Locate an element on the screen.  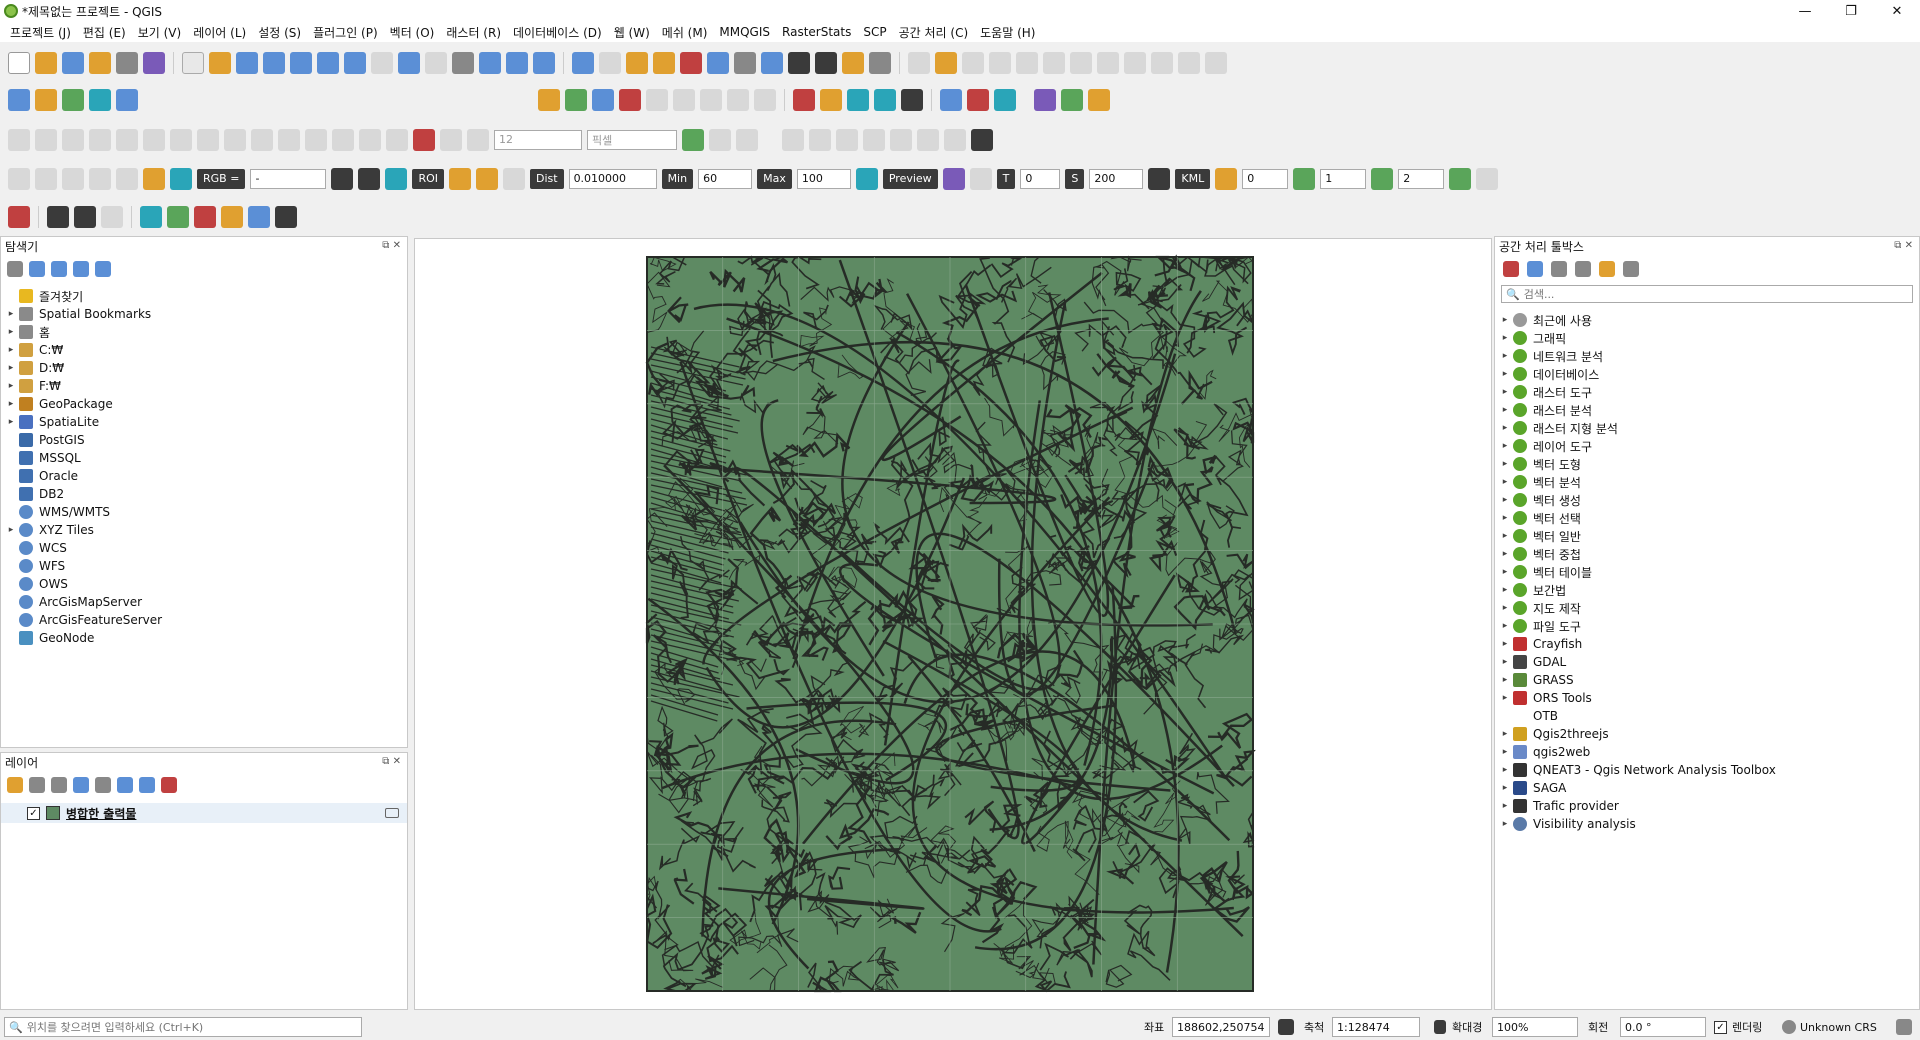
band-grid-icon is located at coordinates (1487, 178).